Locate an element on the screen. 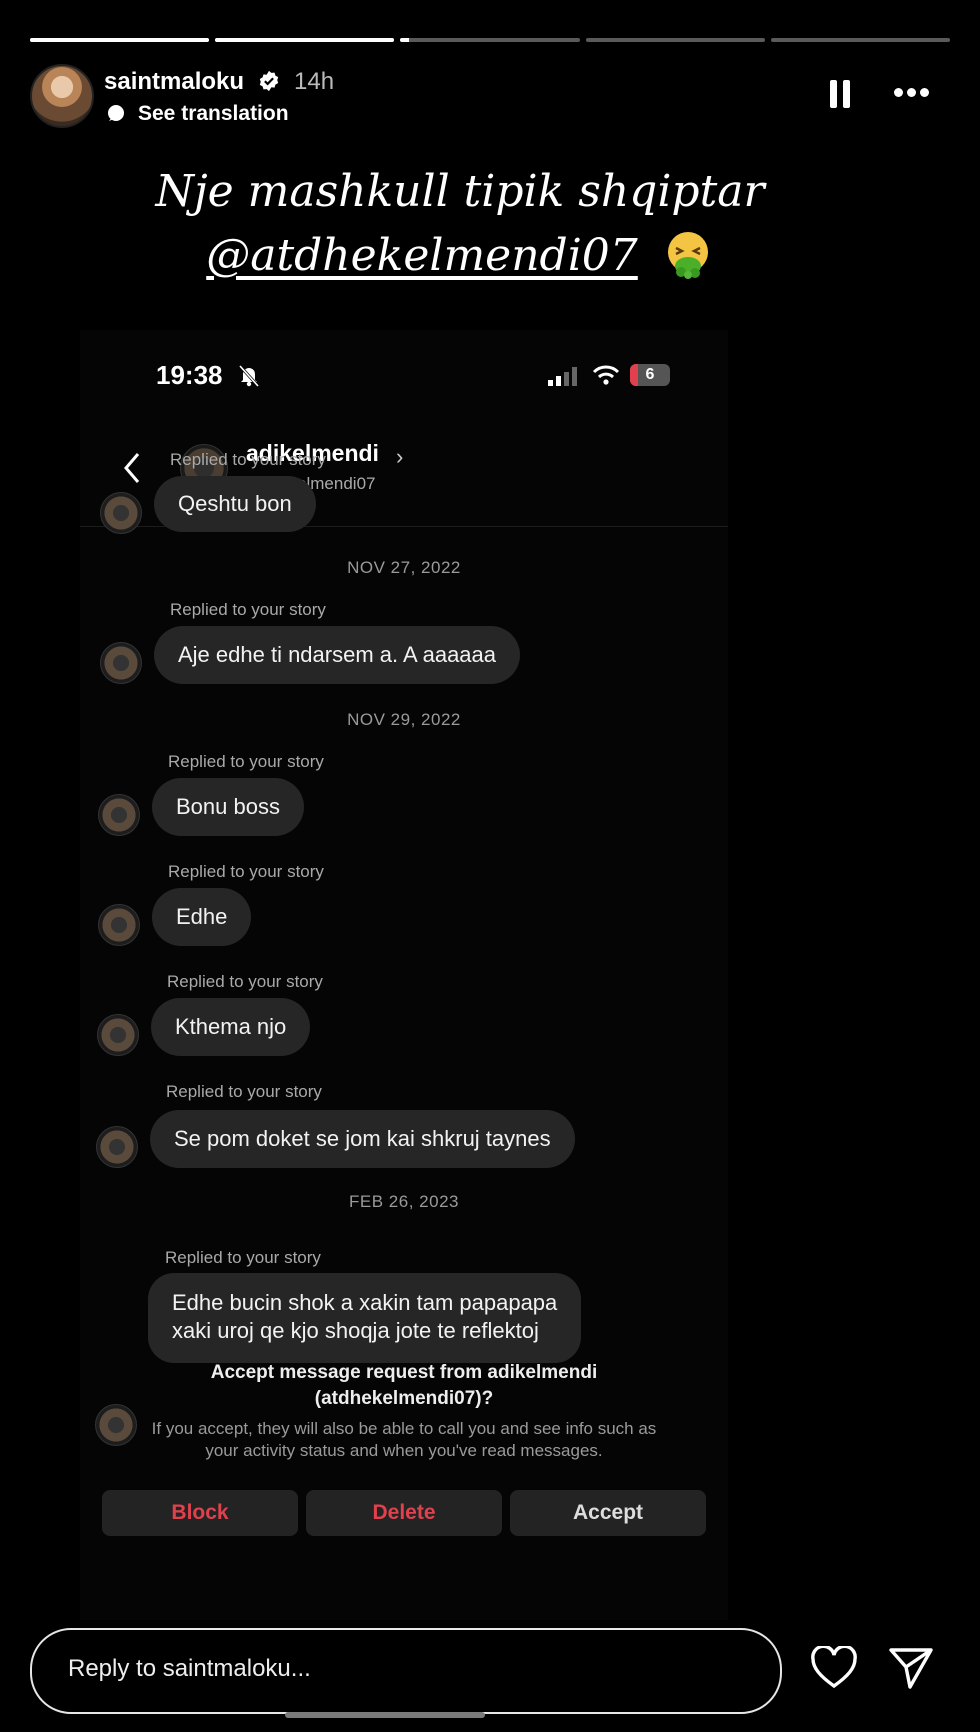 Image resolution: width=980 pixels, height=1732 pixels. muted-bell-icon is located at coordinates (249, 376).